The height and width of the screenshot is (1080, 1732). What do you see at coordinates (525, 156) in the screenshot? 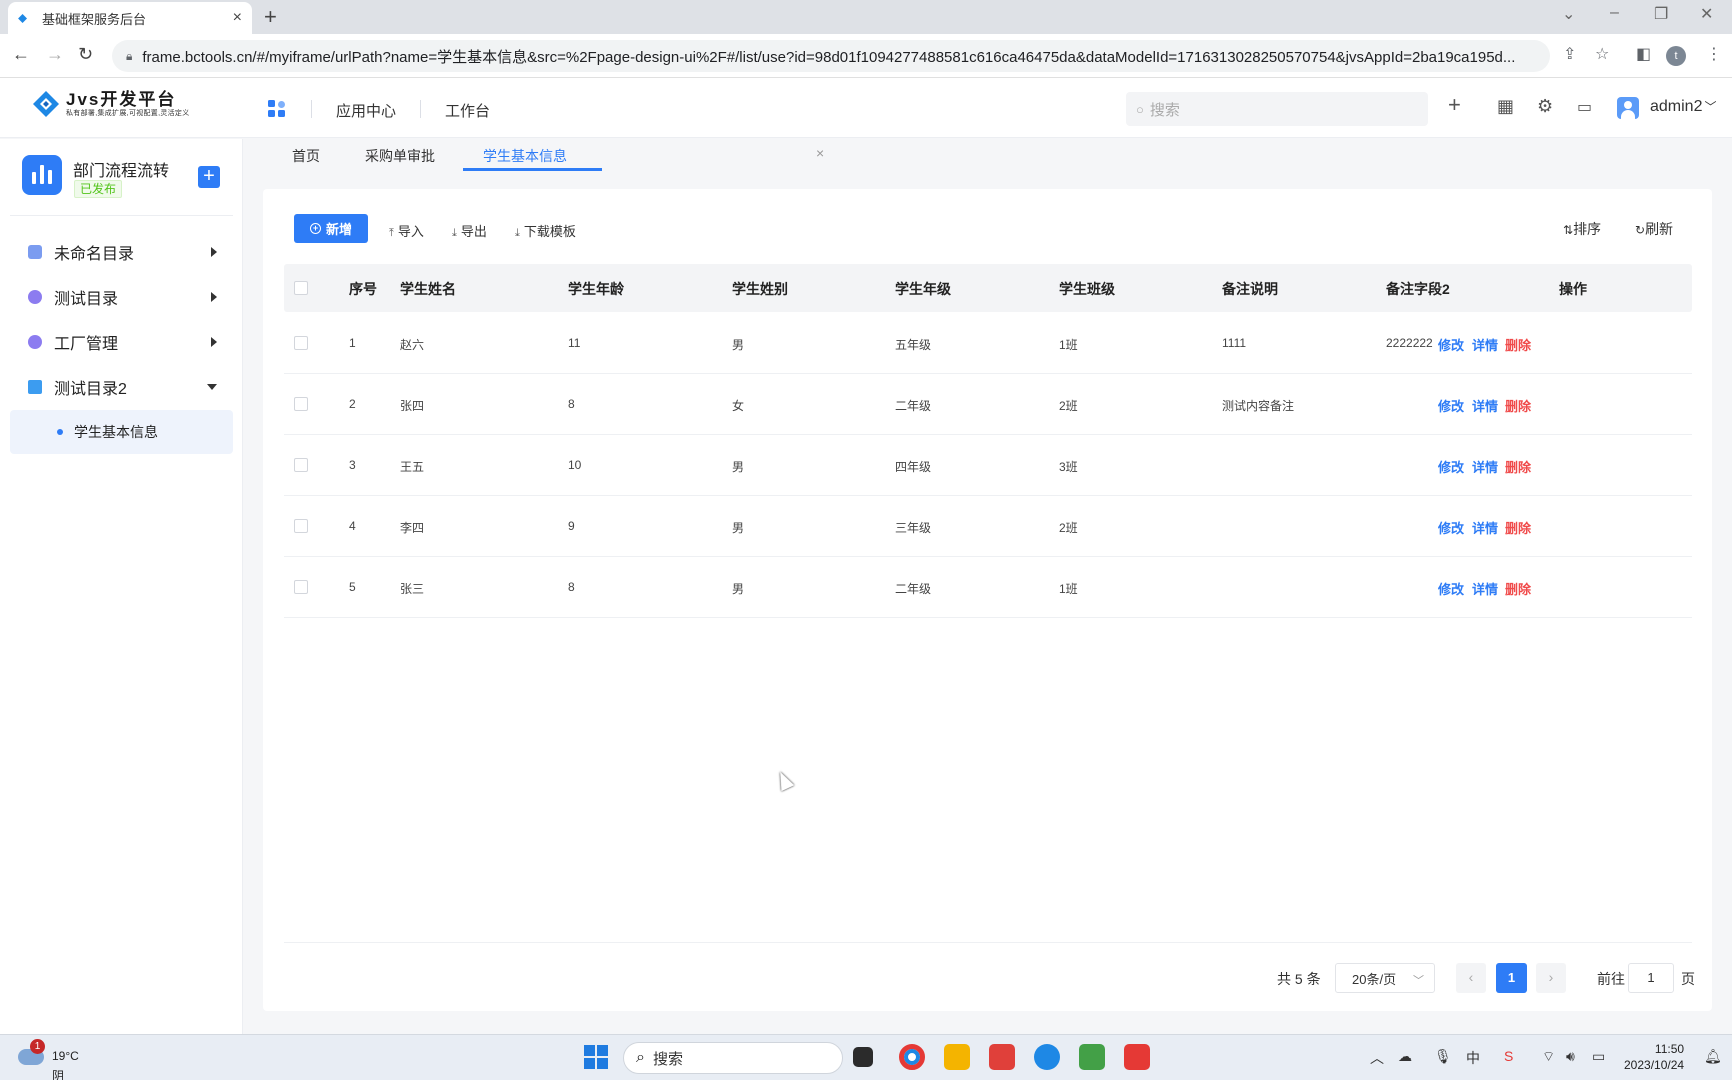
I see `tab-student-info: 学生基本信息` at bounding box center [525, 156].